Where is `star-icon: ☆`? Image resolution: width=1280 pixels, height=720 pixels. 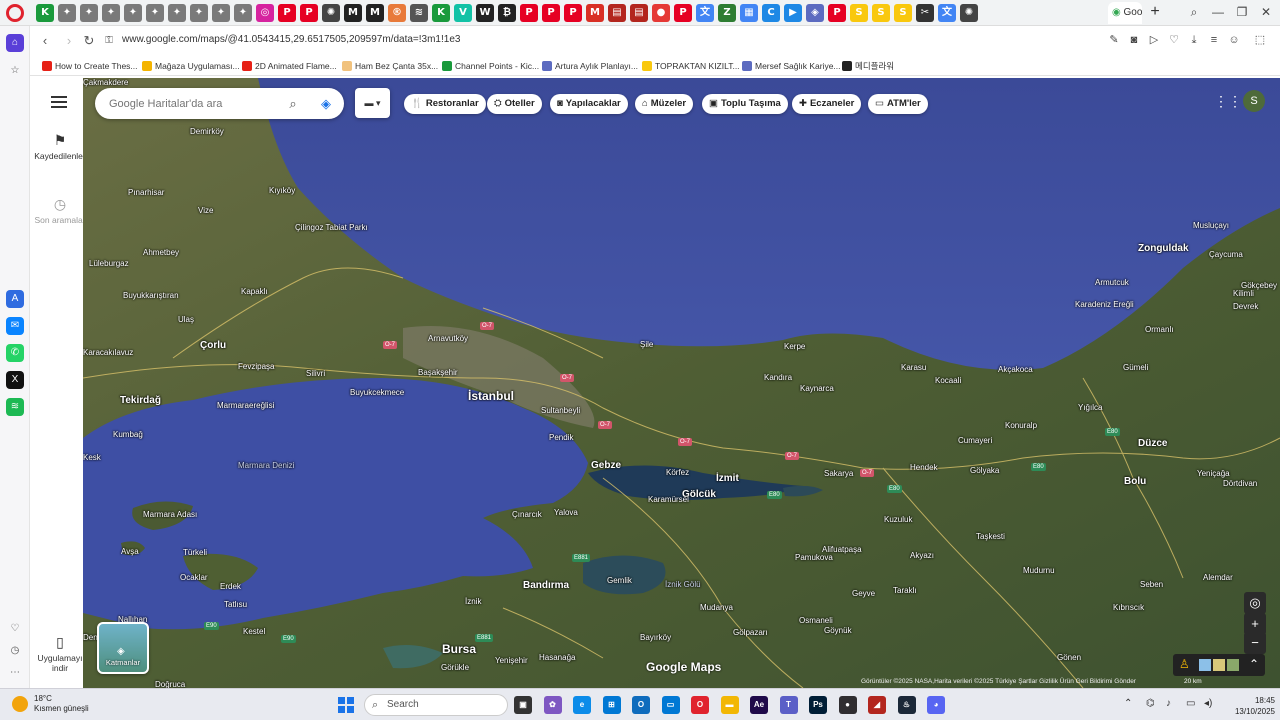
star-icon: ☆ is located at coordinates (15, 71).